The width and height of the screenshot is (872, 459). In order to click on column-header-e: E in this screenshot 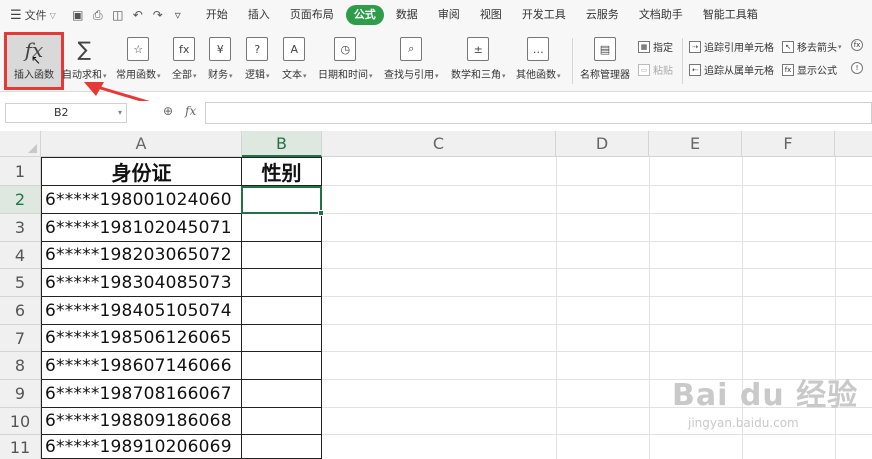, I will do `click(695, 144)`.